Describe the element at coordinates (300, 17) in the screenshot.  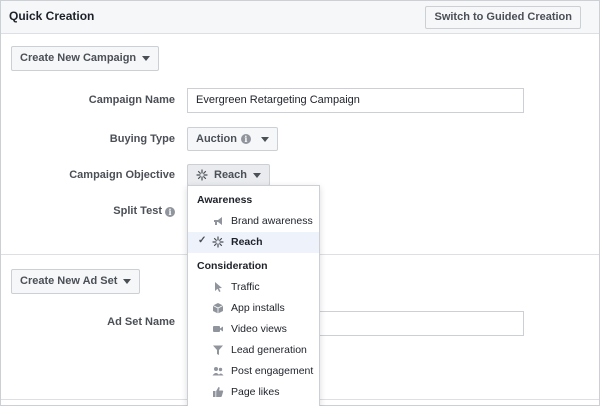
I see `panel-header: Quick Creation Switch to Guided Creation` at that location.